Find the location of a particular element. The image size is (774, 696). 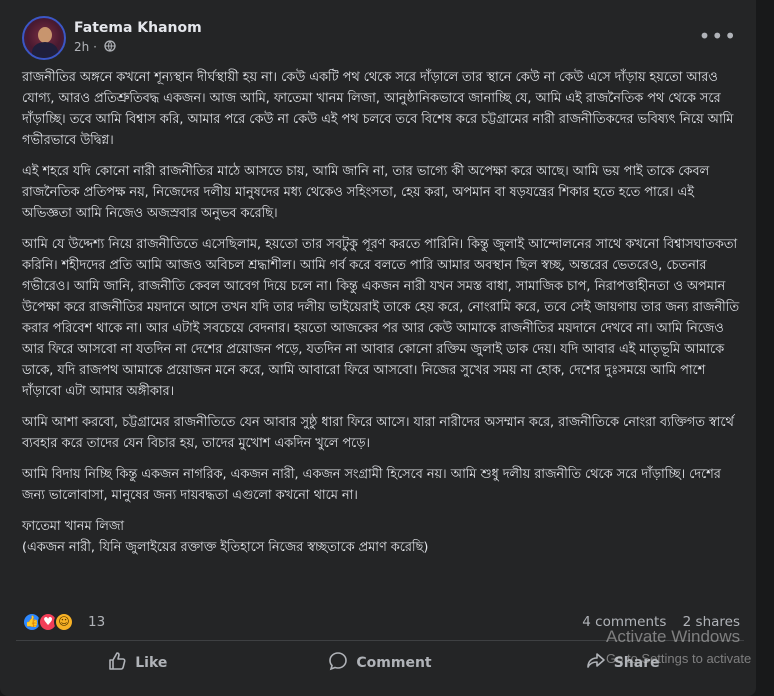

watermark-subtitle: Go to Settings to activate is located at coordinates (679, 658).